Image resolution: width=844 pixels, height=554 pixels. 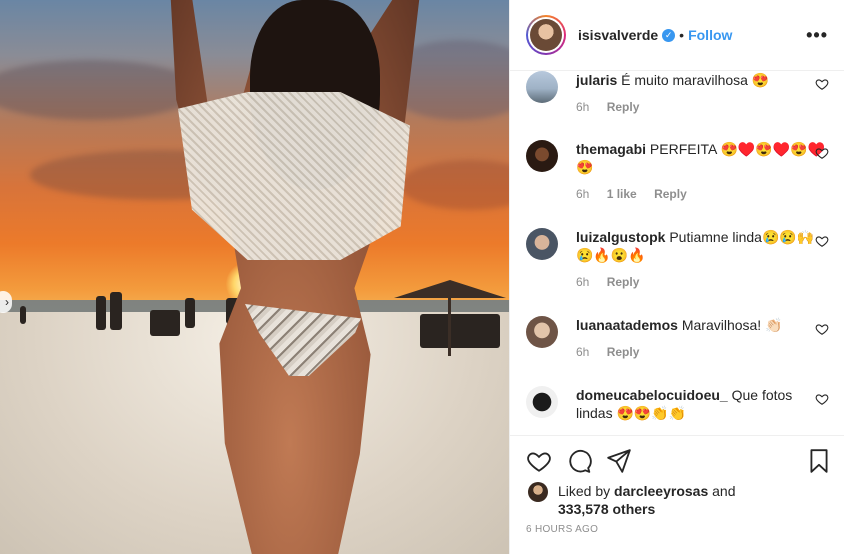 I want to click on comment-text-line: jularis É muito maravilhosa 😍, so click(x=702, y=80).